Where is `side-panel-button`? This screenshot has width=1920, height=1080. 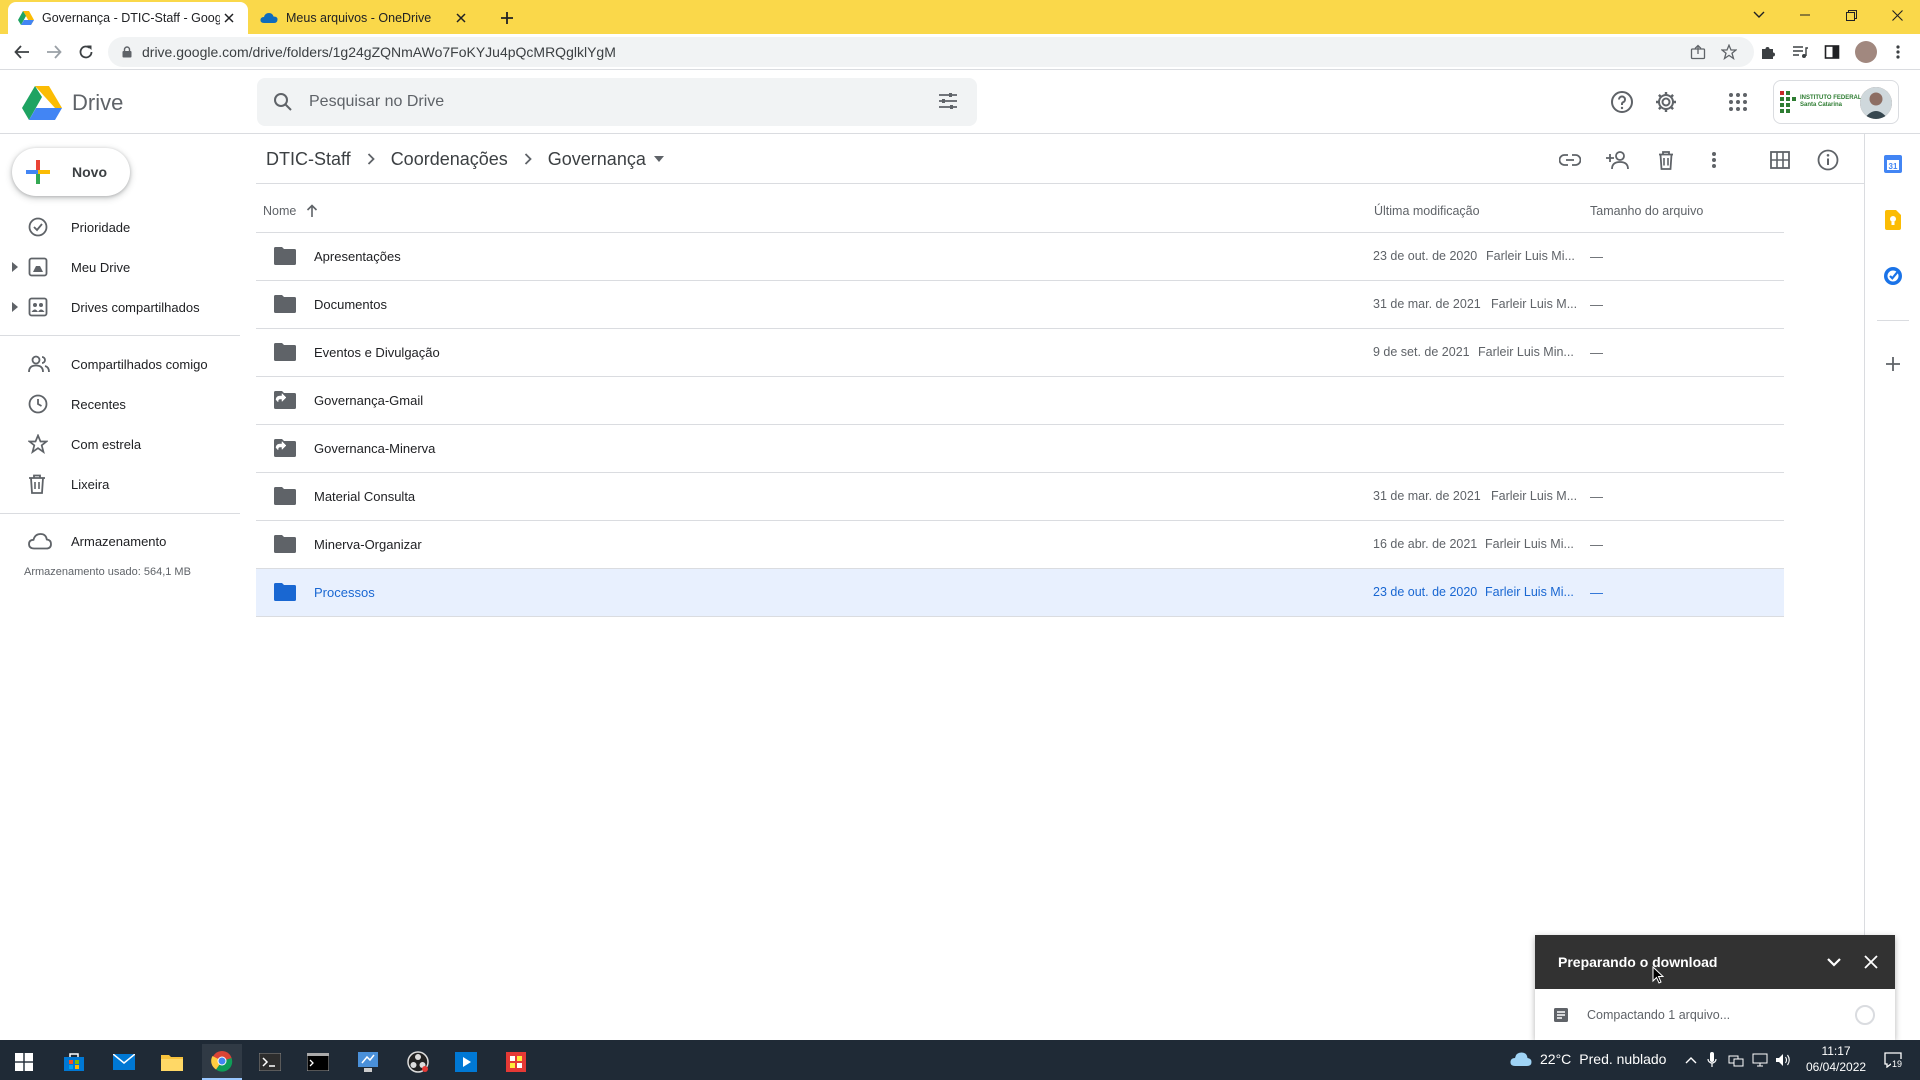
side-panel-button is located at coordinates (1832, 52).